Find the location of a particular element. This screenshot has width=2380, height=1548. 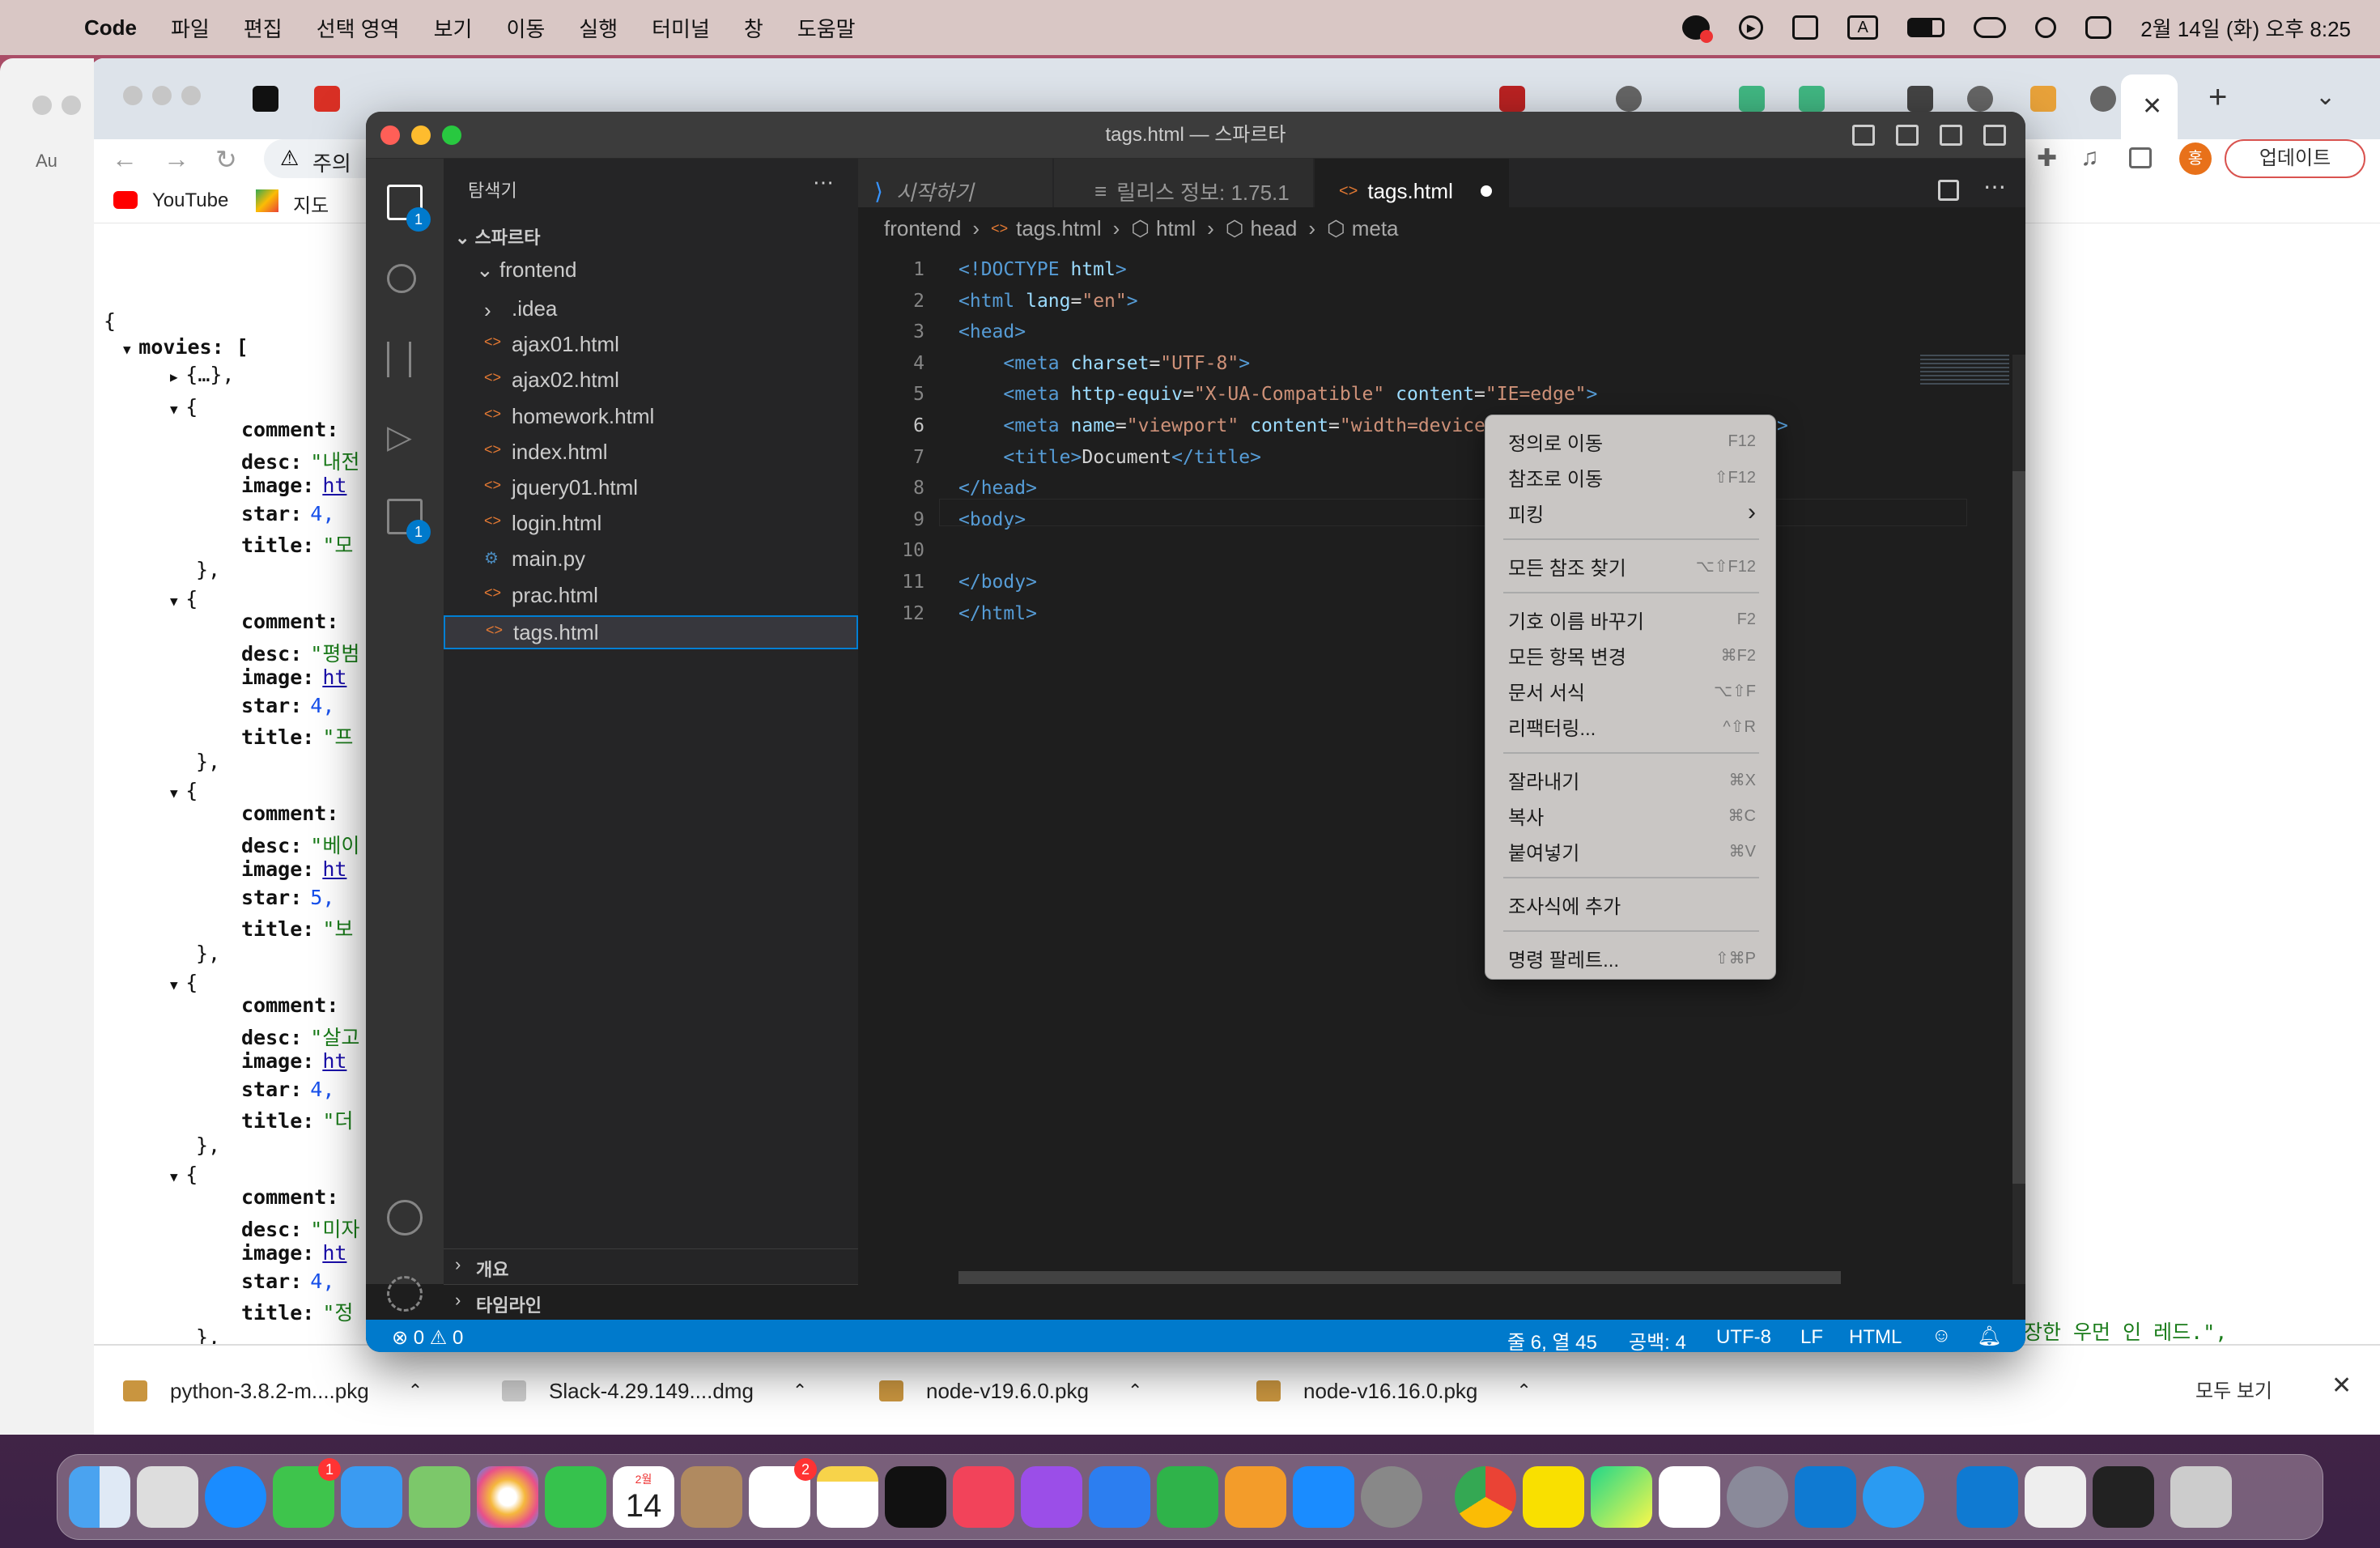

gear-icon is located at coordinates (405, 1294).